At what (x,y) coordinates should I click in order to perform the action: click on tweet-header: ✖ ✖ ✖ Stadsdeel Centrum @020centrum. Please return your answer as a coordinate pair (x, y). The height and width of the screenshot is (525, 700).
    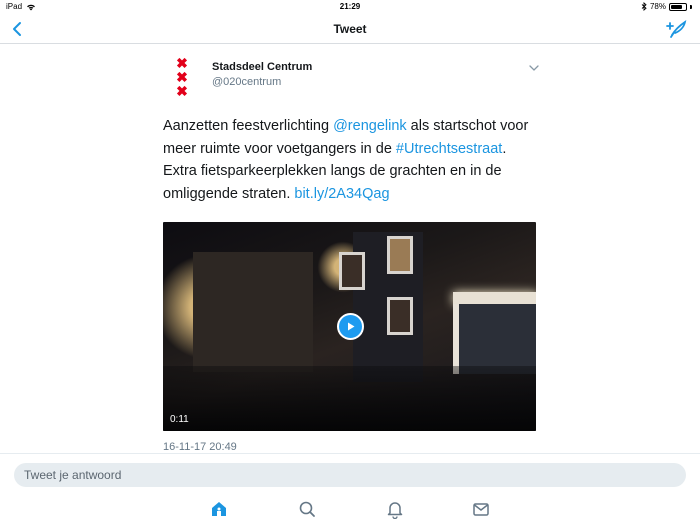
    Looking at the image, I should click on (353, 77).